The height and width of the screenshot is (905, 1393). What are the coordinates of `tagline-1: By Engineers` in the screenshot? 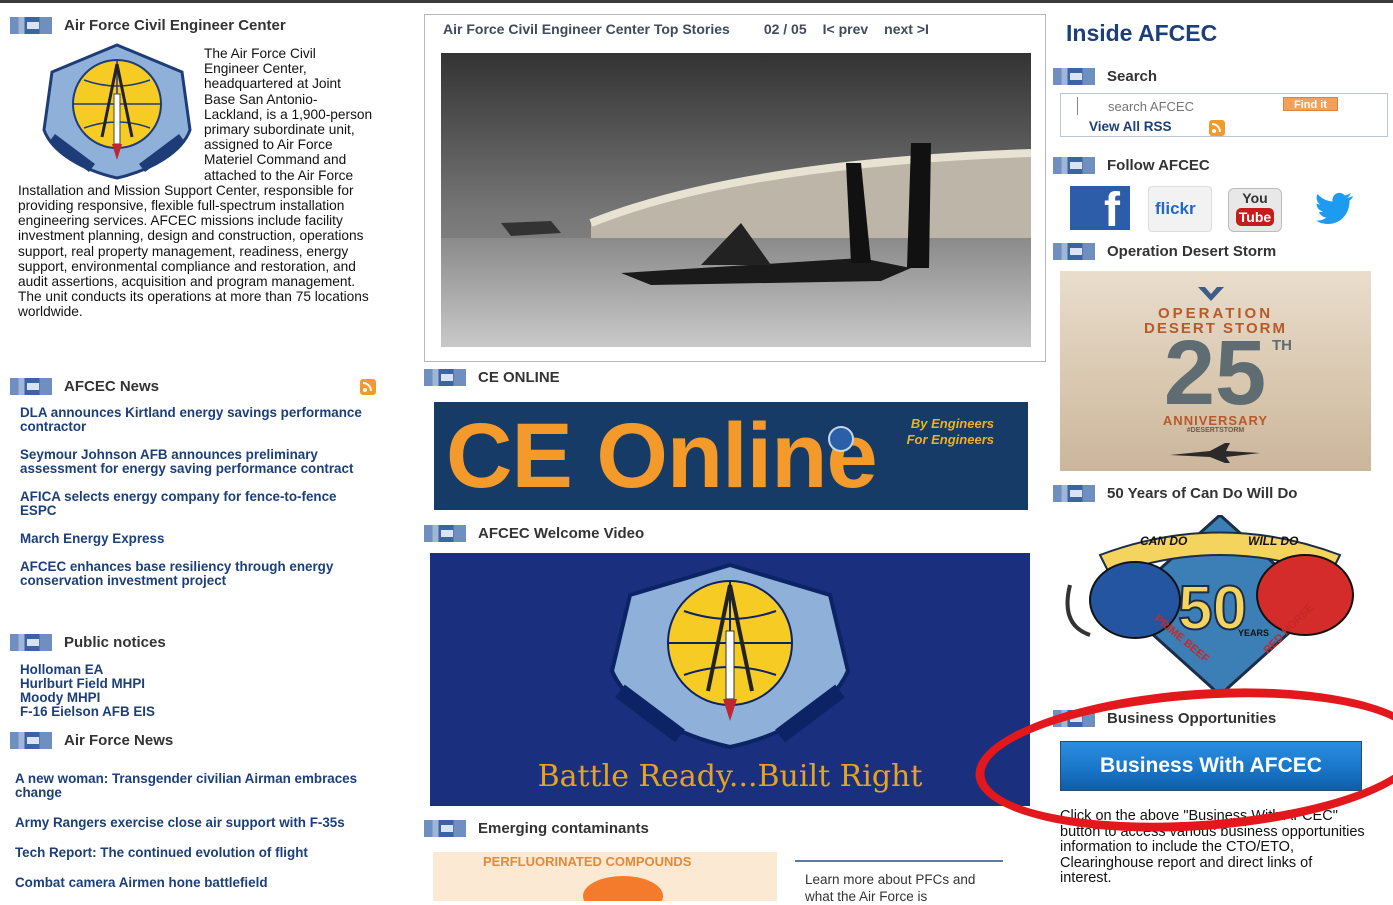 It's located at (952, 423).